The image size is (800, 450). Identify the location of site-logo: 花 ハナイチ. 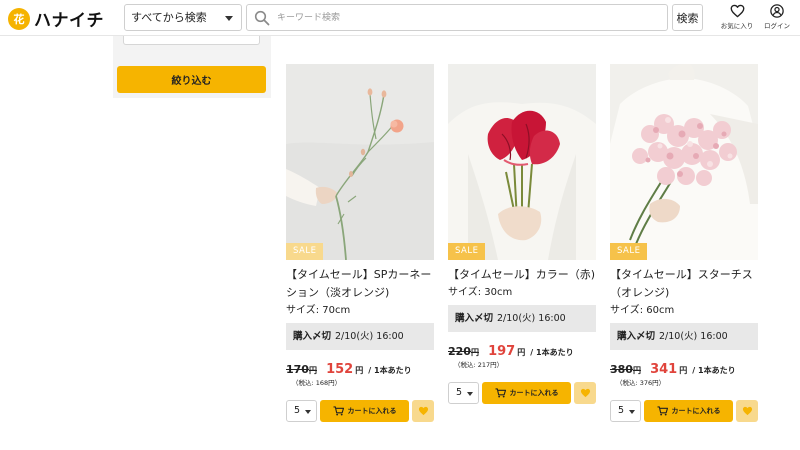
(56, 18).